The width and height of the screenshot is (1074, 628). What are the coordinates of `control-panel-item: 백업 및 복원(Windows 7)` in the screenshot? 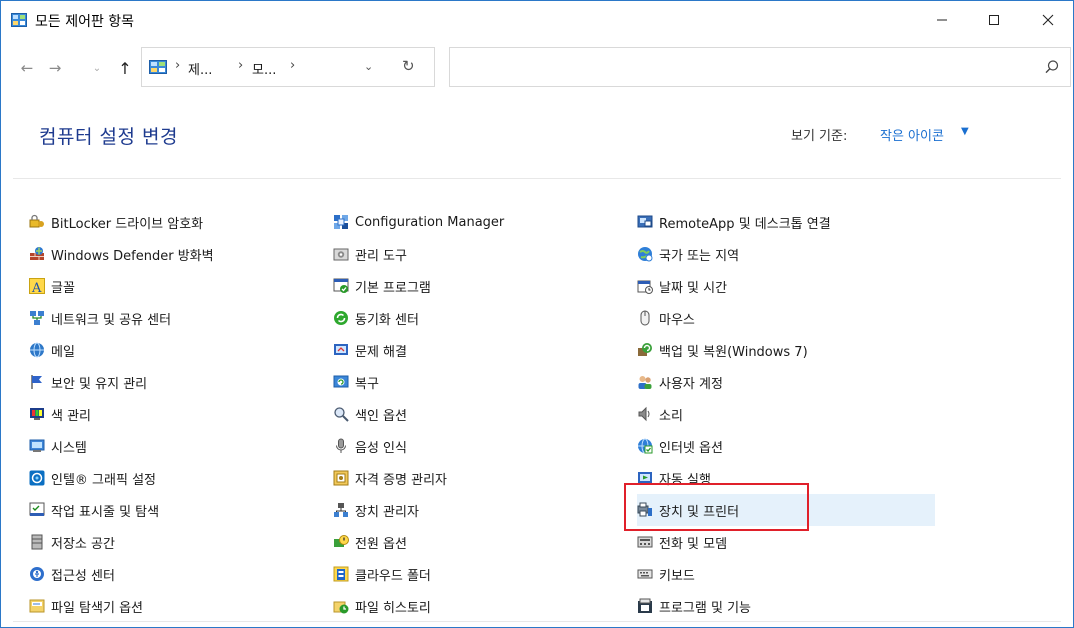 It's located at (787, 350).